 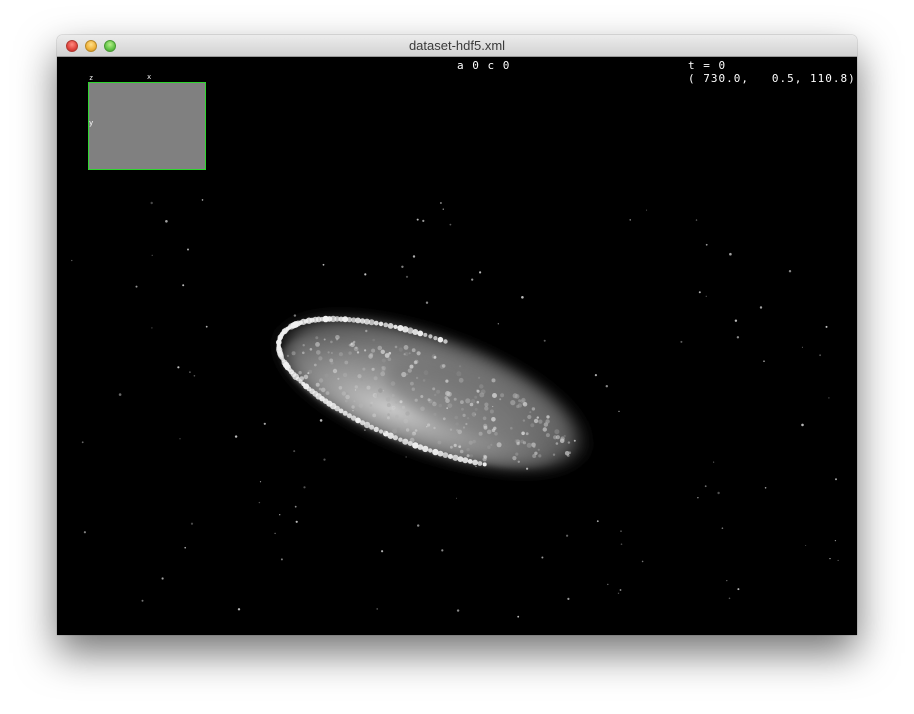 I want to click on source-info-label: a 0 c 0, so click(x=484, y=65).